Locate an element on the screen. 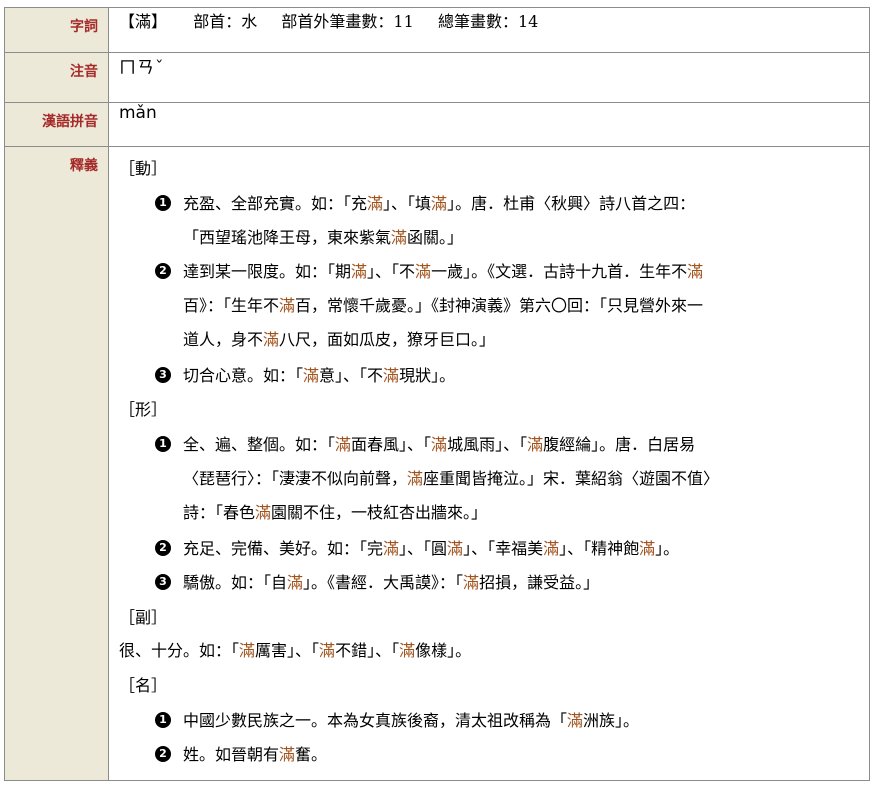 This screenshot has height=790, width=879. text-line: 「西望瑤池降王母，東來紫氣滿函關。」 is located at coordinates (323, 237).